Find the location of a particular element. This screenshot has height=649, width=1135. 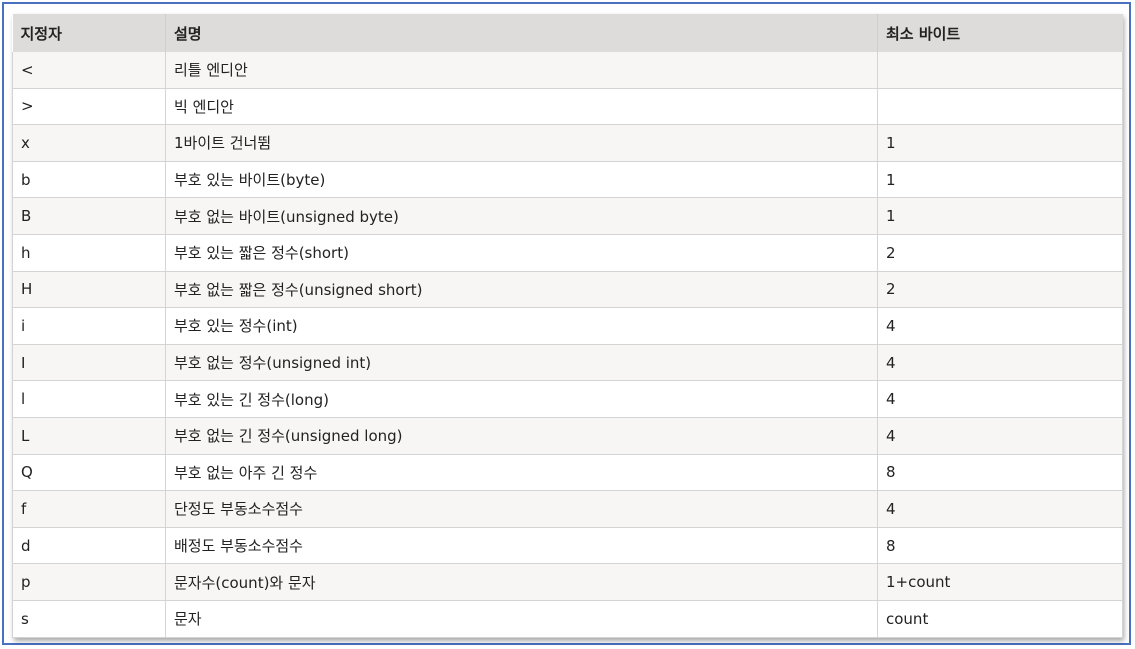

table-header: 지정자 설명 최소 바이트 is located at coordinates (567, 33).